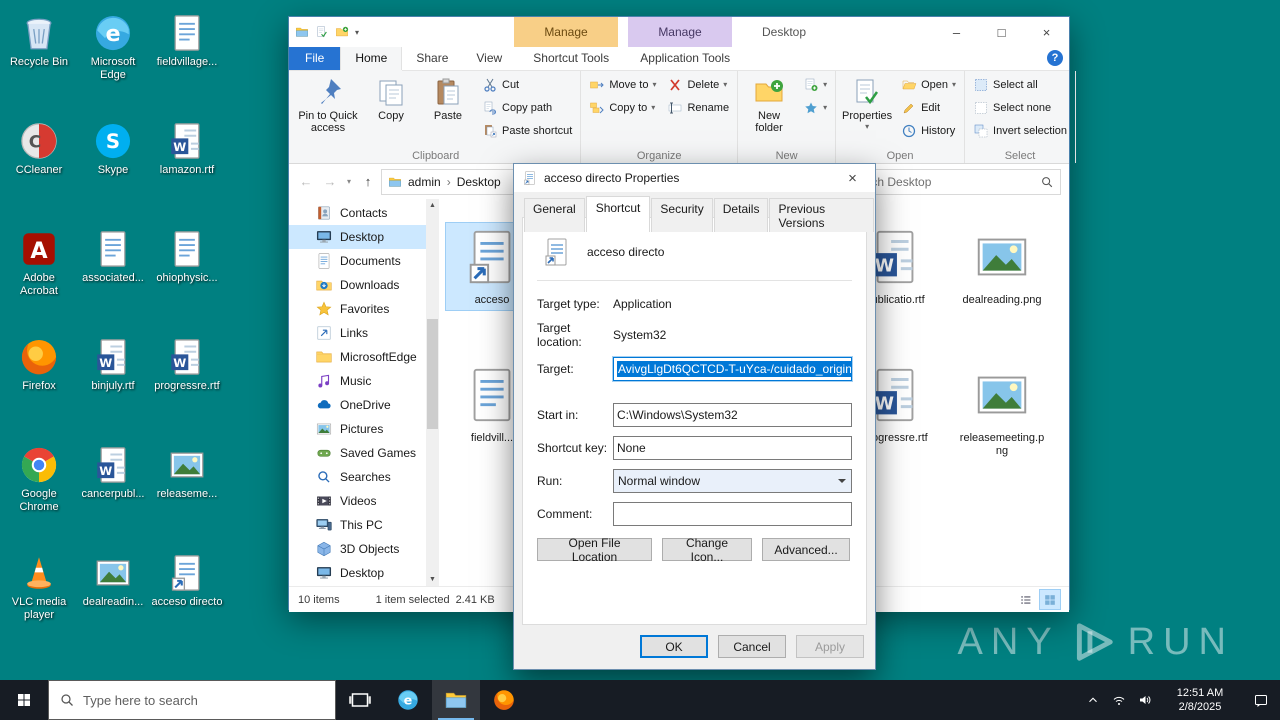 The image size is (1280, 720). I want to click on apply-button: Apply, so click(830, 646).